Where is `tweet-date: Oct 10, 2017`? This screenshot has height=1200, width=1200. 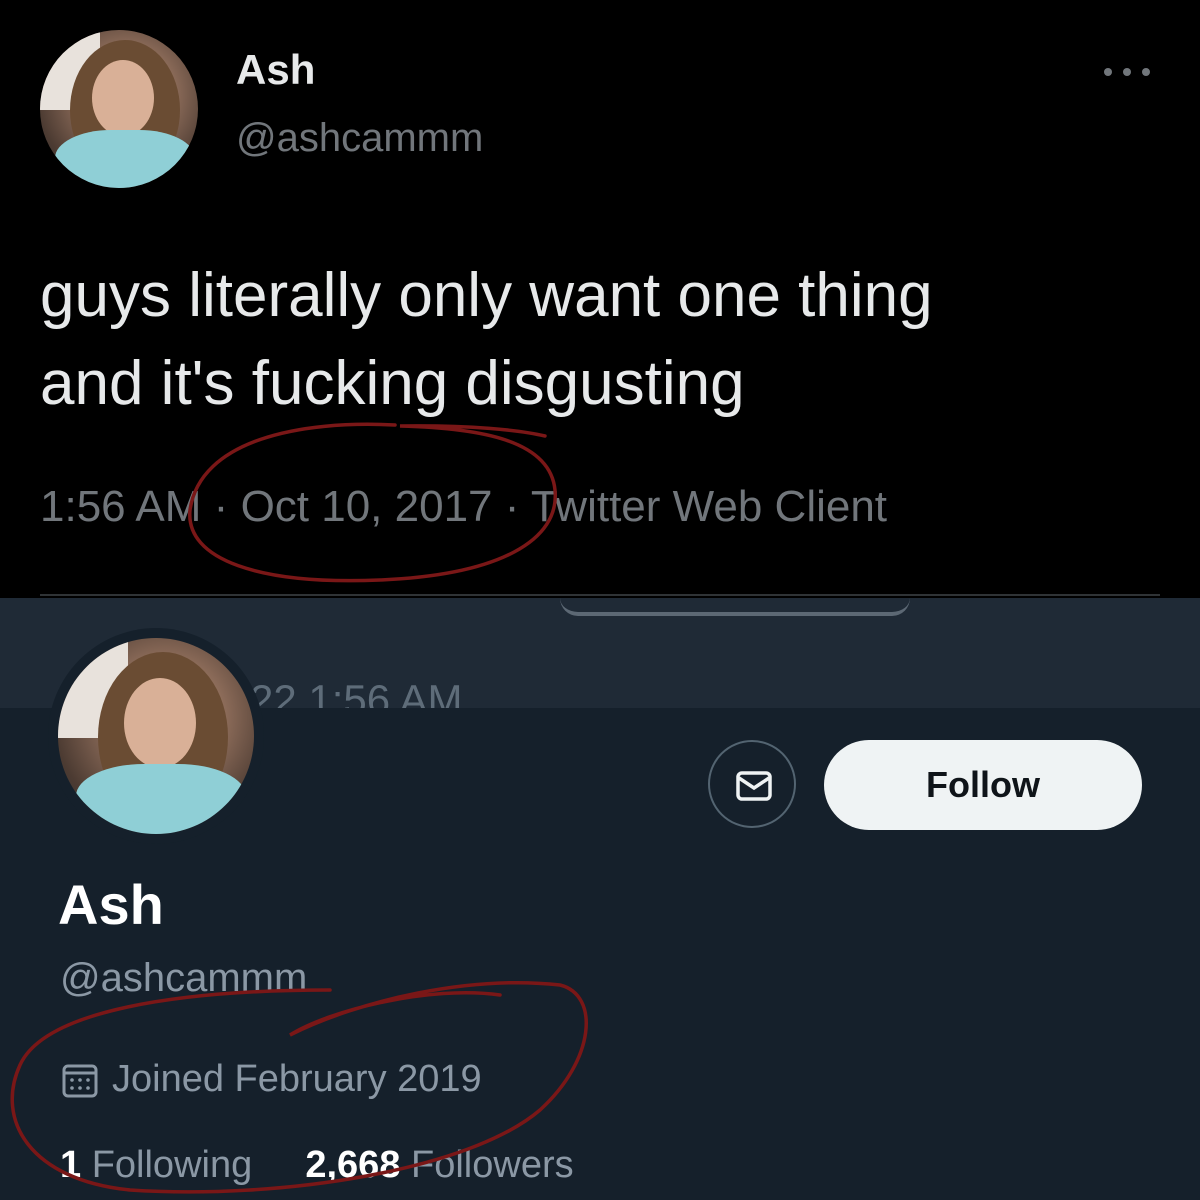
tweet-date: Oct 10, 2017 is located at coordinates (367, 506).